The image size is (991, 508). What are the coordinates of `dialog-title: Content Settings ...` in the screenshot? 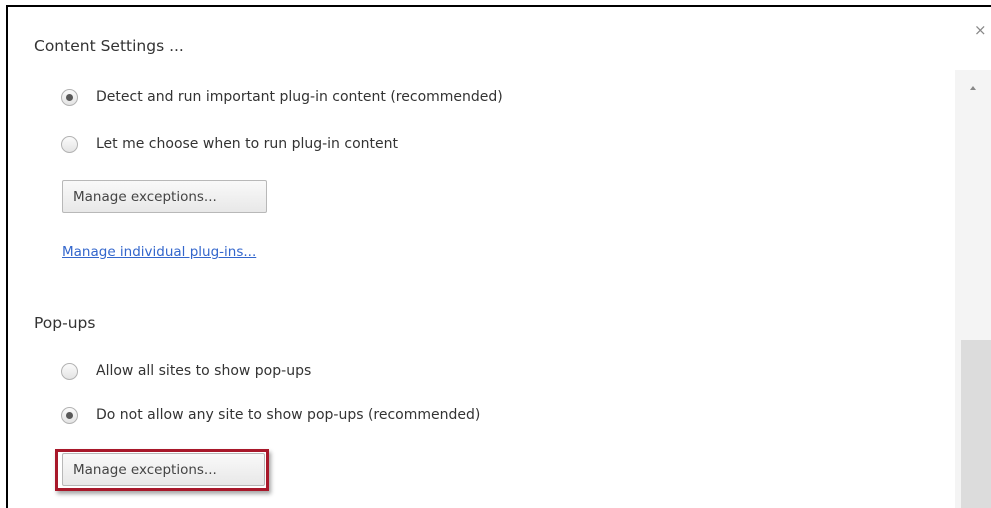 It's located at (109, 46).